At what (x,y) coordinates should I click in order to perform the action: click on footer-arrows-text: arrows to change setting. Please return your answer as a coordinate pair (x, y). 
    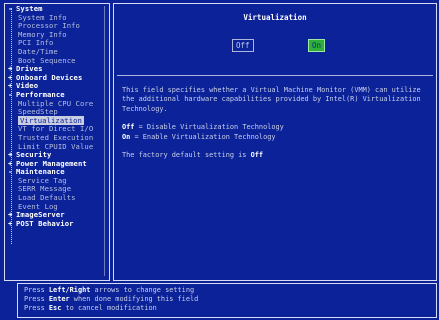
    Looking at the image, I should click on (142, 290).